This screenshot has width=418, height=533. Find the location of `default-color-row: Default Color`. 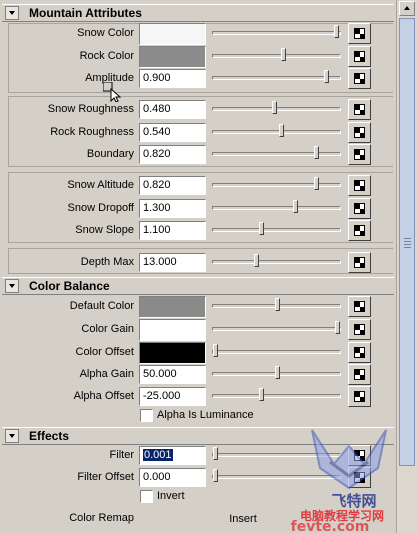

default-color-row: Default Color is located at coordinates (198, 307).